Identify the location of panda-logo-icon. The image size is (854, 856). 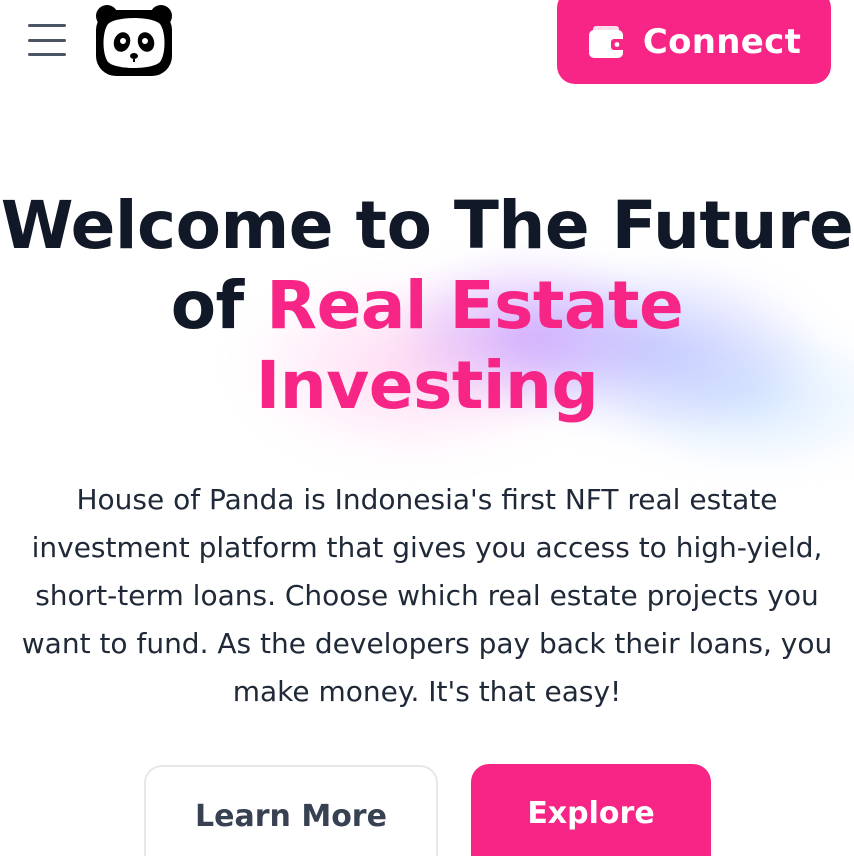
(134, 41).